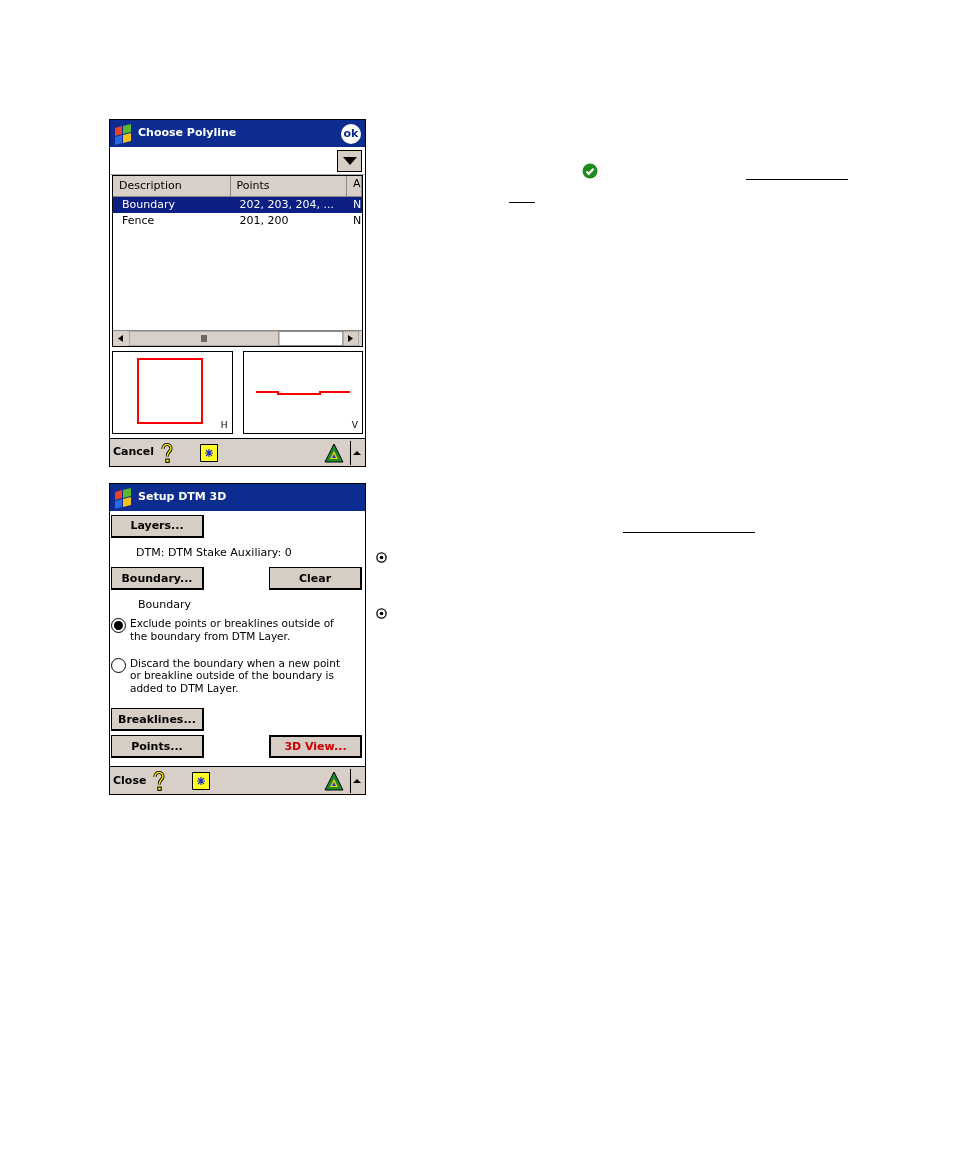 The width and height of the screenshot is (954, 1159). I want to click on list-row: Boundary 202, 203, 204, ... N, so click(237, 205).